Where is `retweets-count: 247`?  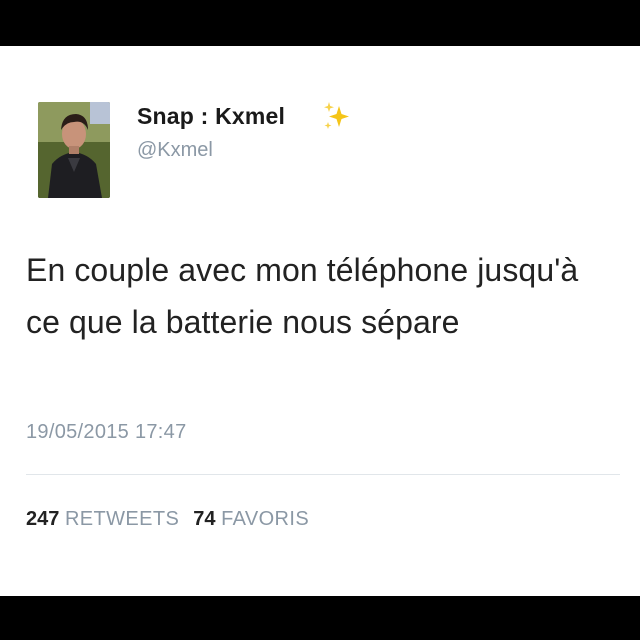
retweets-count: 247 is located at coordinates (43, 519).